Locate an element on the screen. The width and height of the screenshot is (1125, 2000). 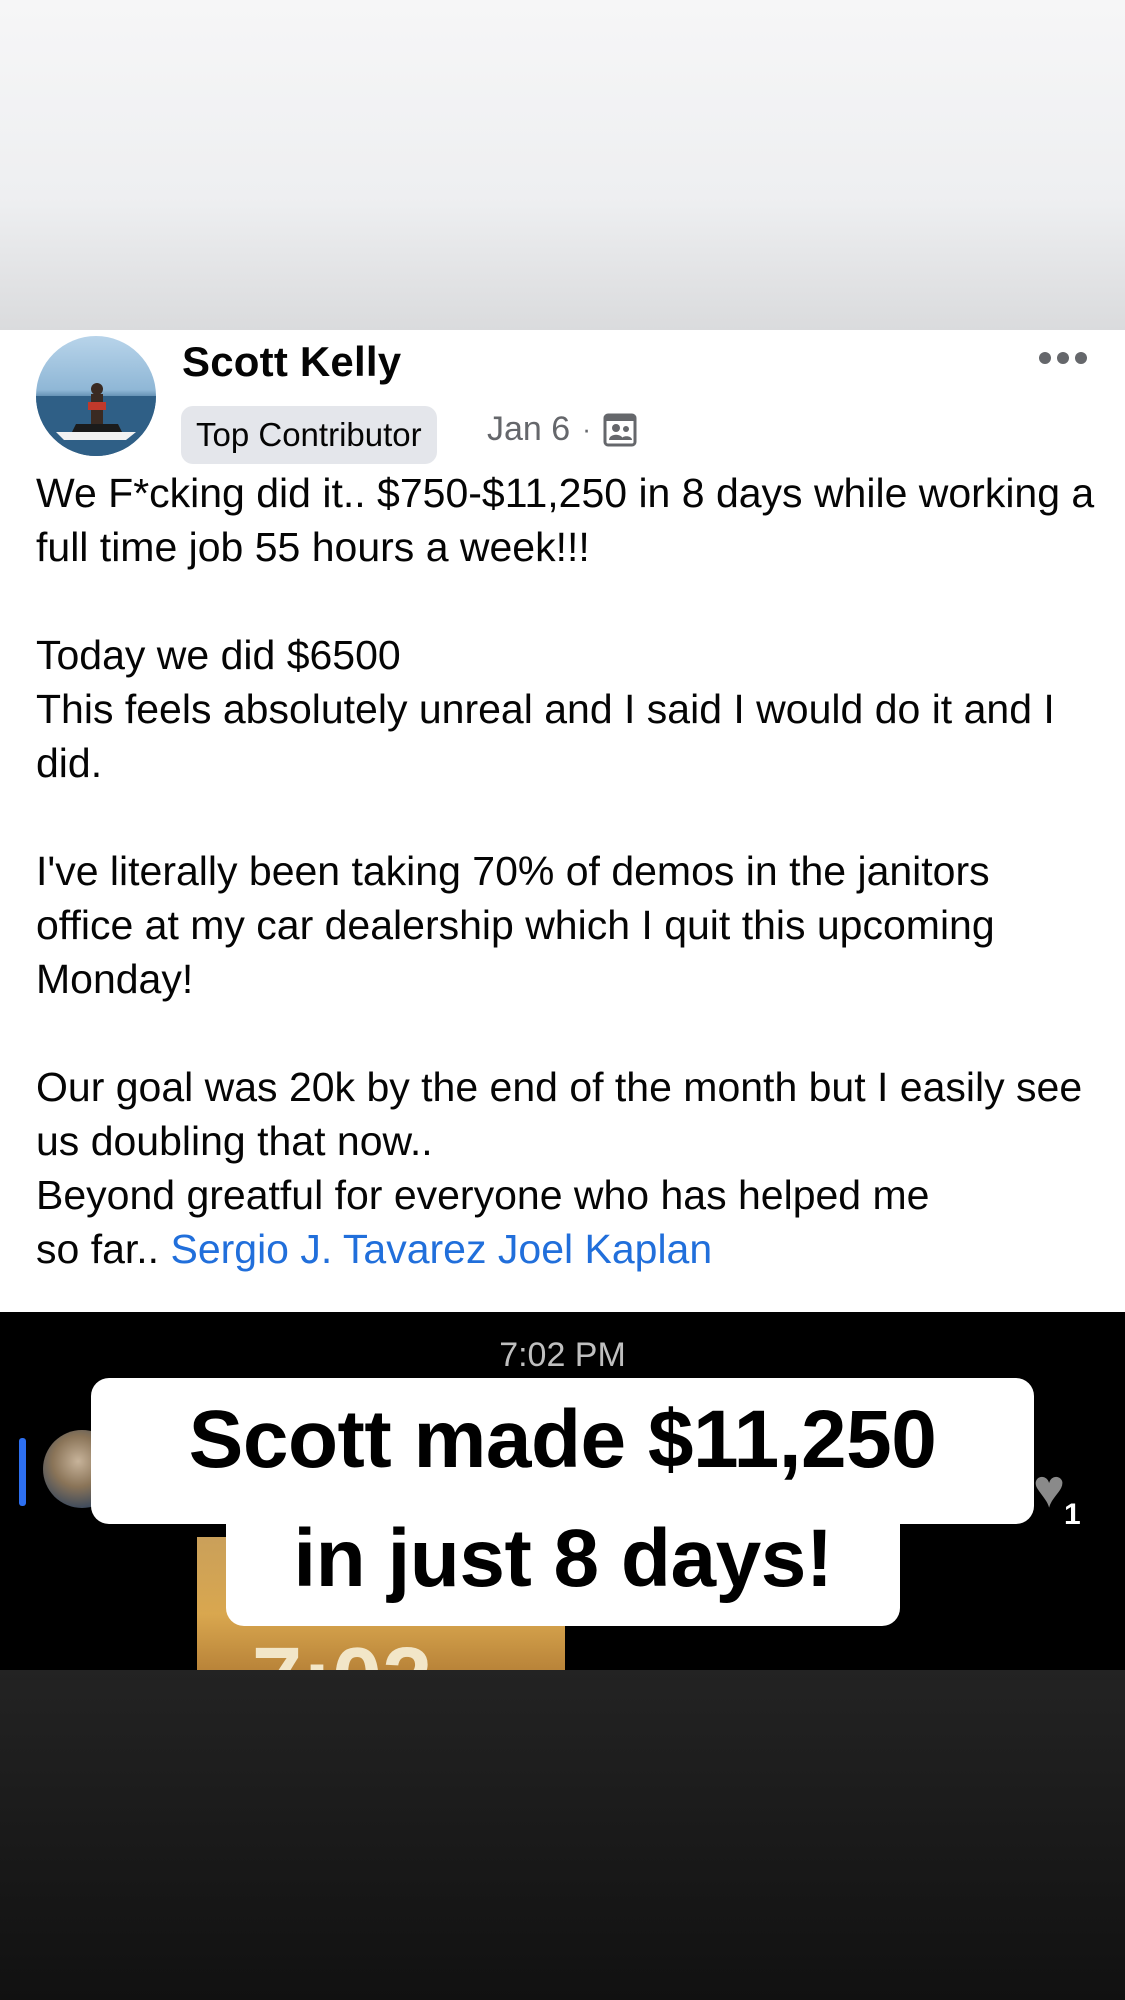
mention-link: Joel Kaplan is located at coordinates (605, 1249).